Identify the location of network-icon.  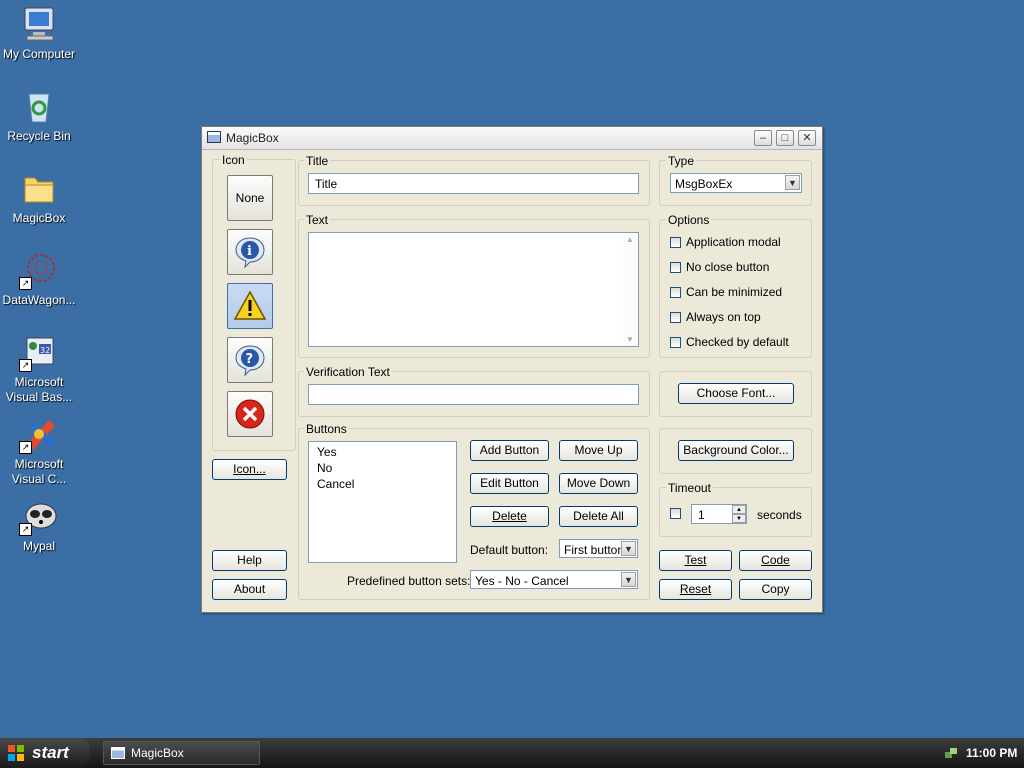
(951, 753).